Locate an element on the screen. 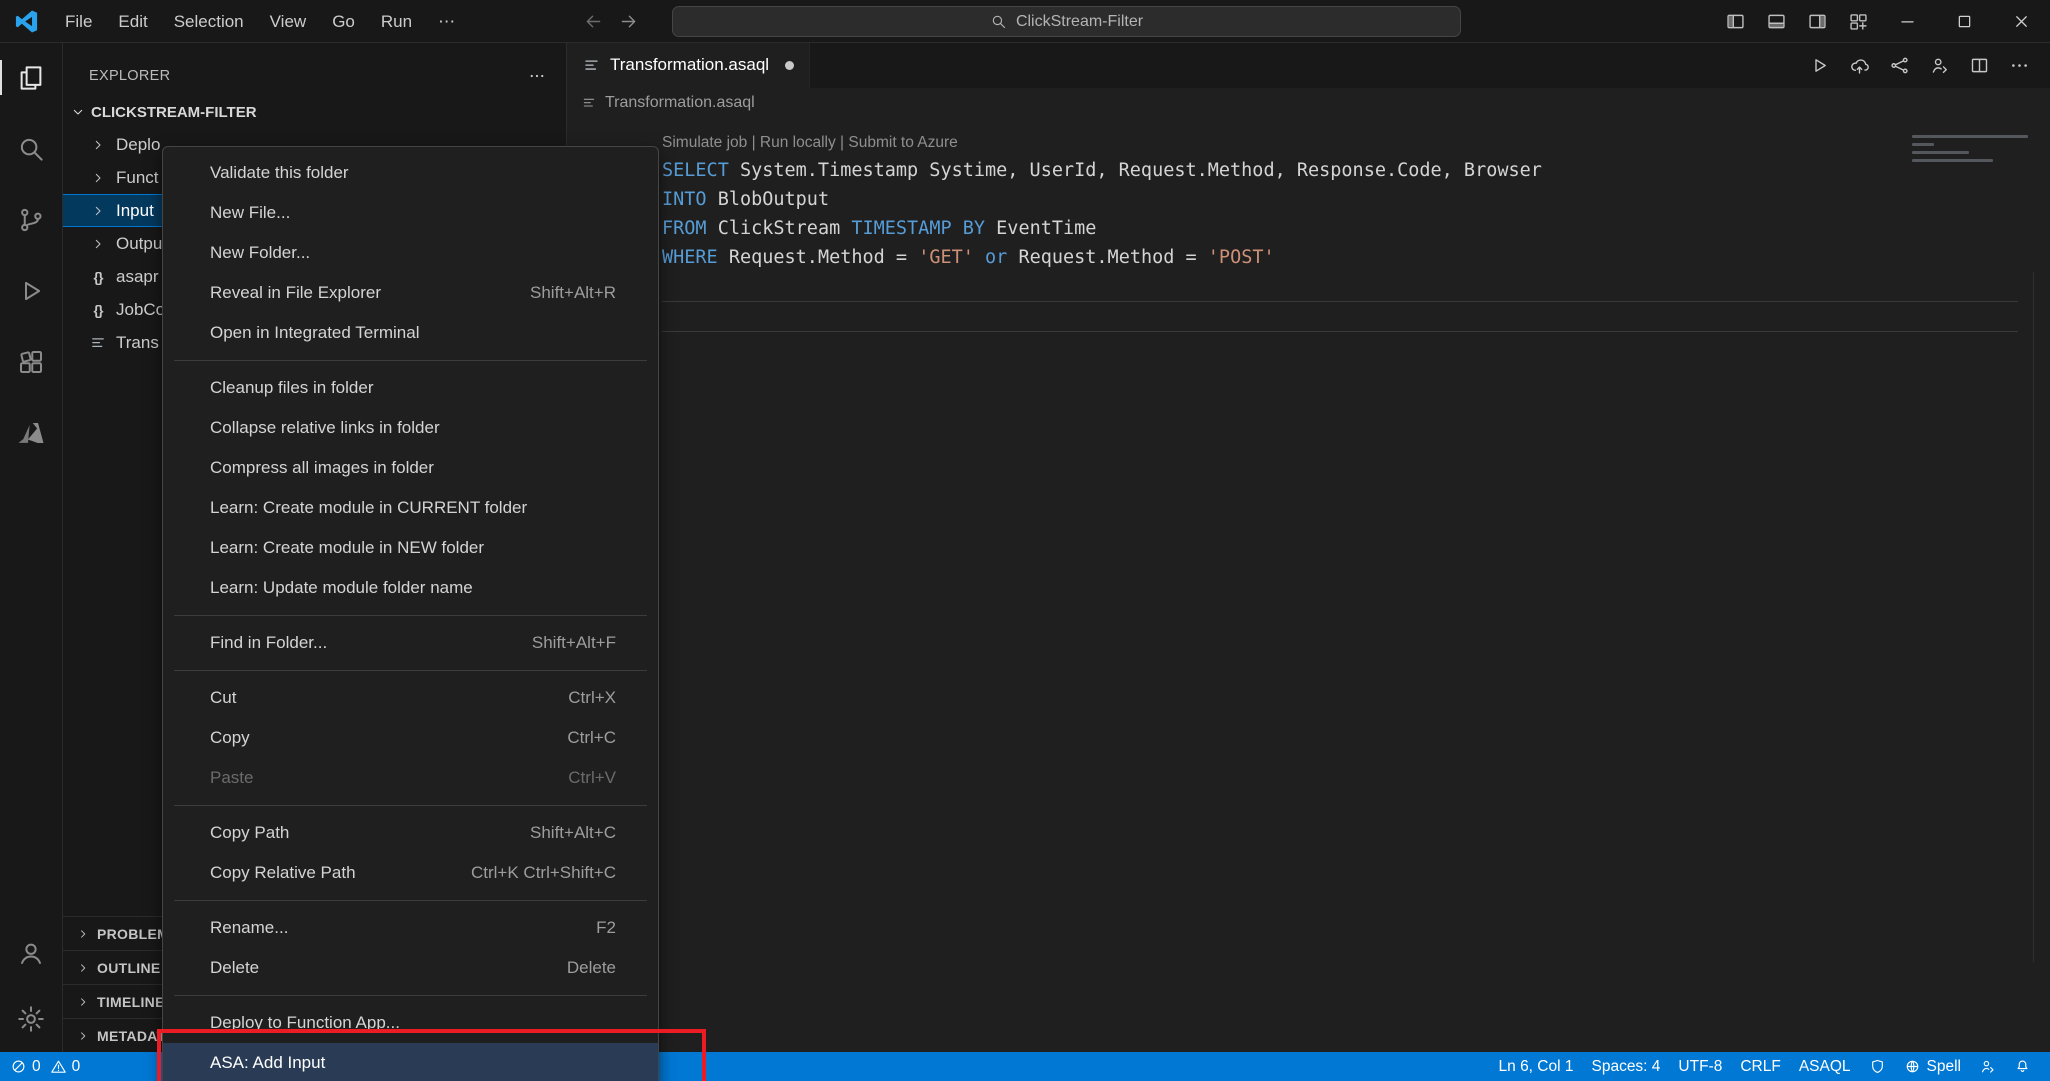 This screenshot has width=2050, height=1081. cloud-upload-icon is located at coordinates (1859, 65).